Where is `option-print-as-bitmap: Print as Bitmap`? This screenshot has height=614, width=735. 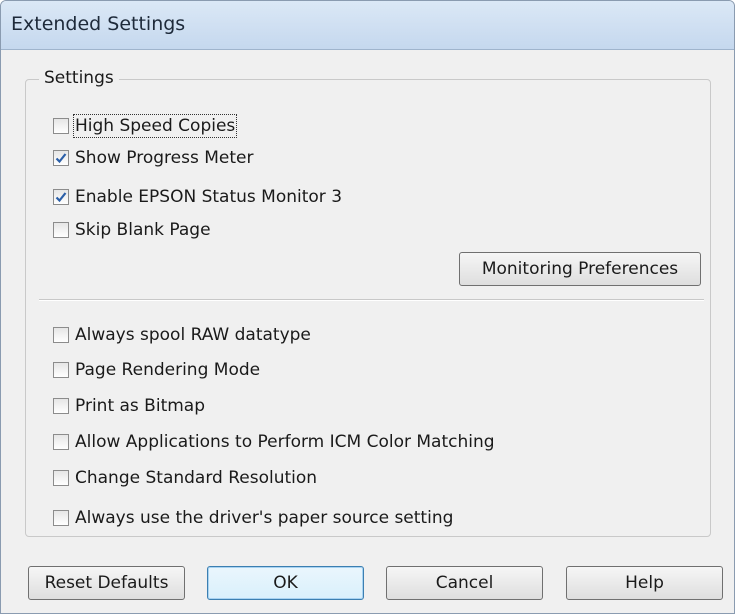 option-print-as-bitmap: Print as Bitmap is located at coordinates (129, 406).